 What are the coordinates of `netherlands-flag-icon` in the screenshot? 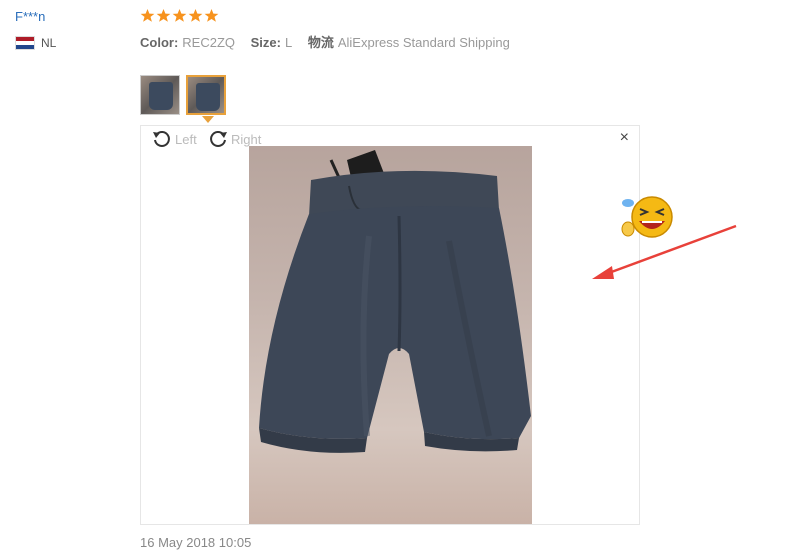 It's located at (25, 43).